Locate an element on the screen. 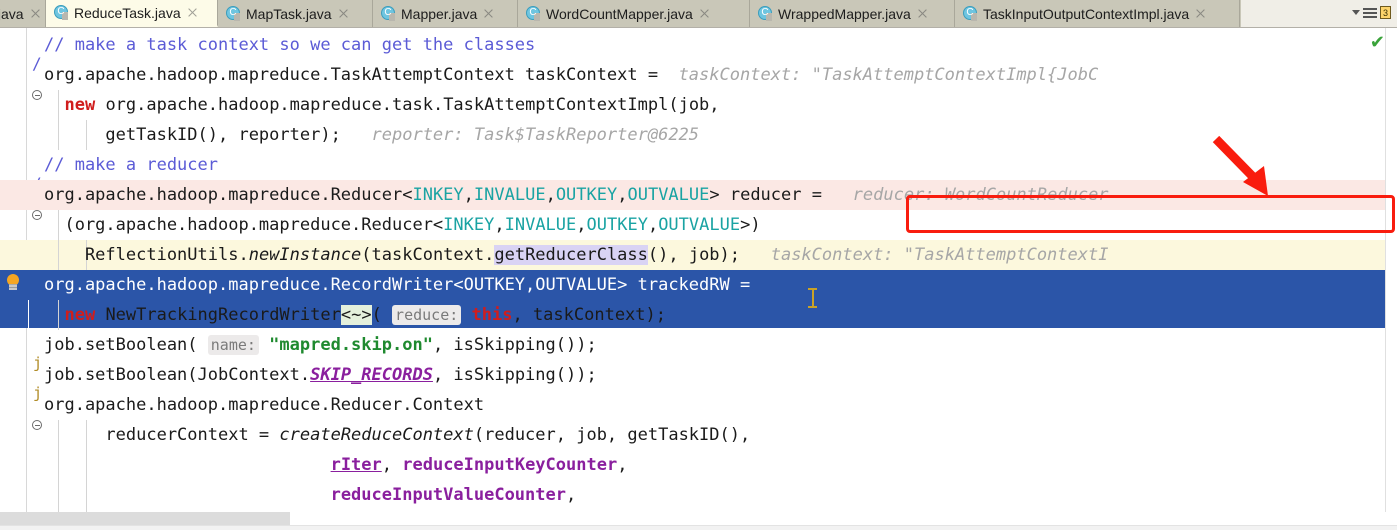 Image resolution: width=1397 pixels, height=530 pixels. code-token: reporter: Task$TaskReporter@6225 is located at coordinates (530, 135).